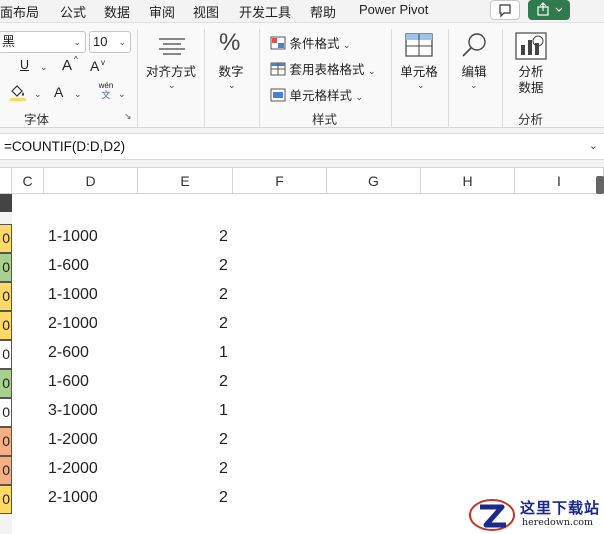 The image size is (604, 534). What do you see at coordinates (117, 11) in the screenshot?
I see `menu-data: 数据` at bounding box center [117, 11].